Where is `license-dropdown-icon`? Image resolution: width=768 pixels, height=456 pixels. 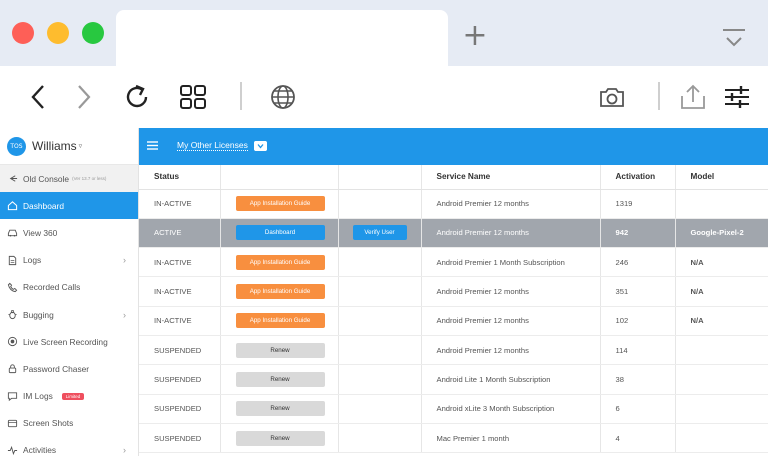 license-dropdown-icon is located at coordinates (260, 146).